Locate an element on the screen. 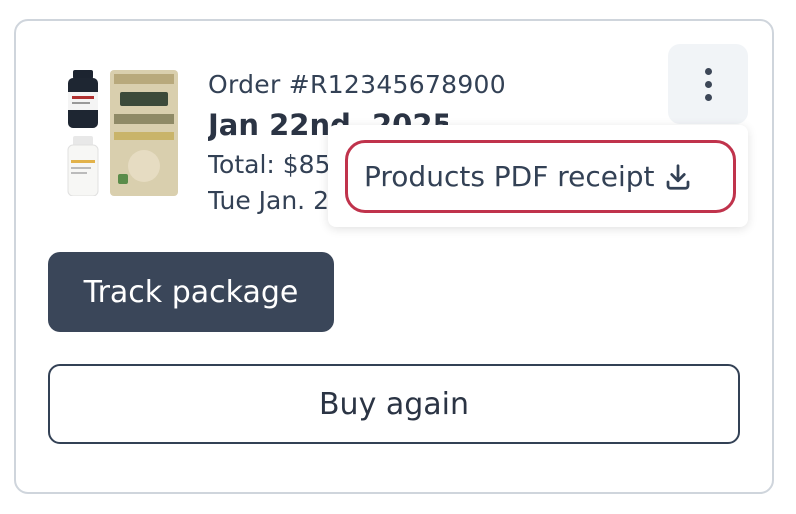  options-dropdown-menu: Products PDF receipt is located at coordinates (538, 176).